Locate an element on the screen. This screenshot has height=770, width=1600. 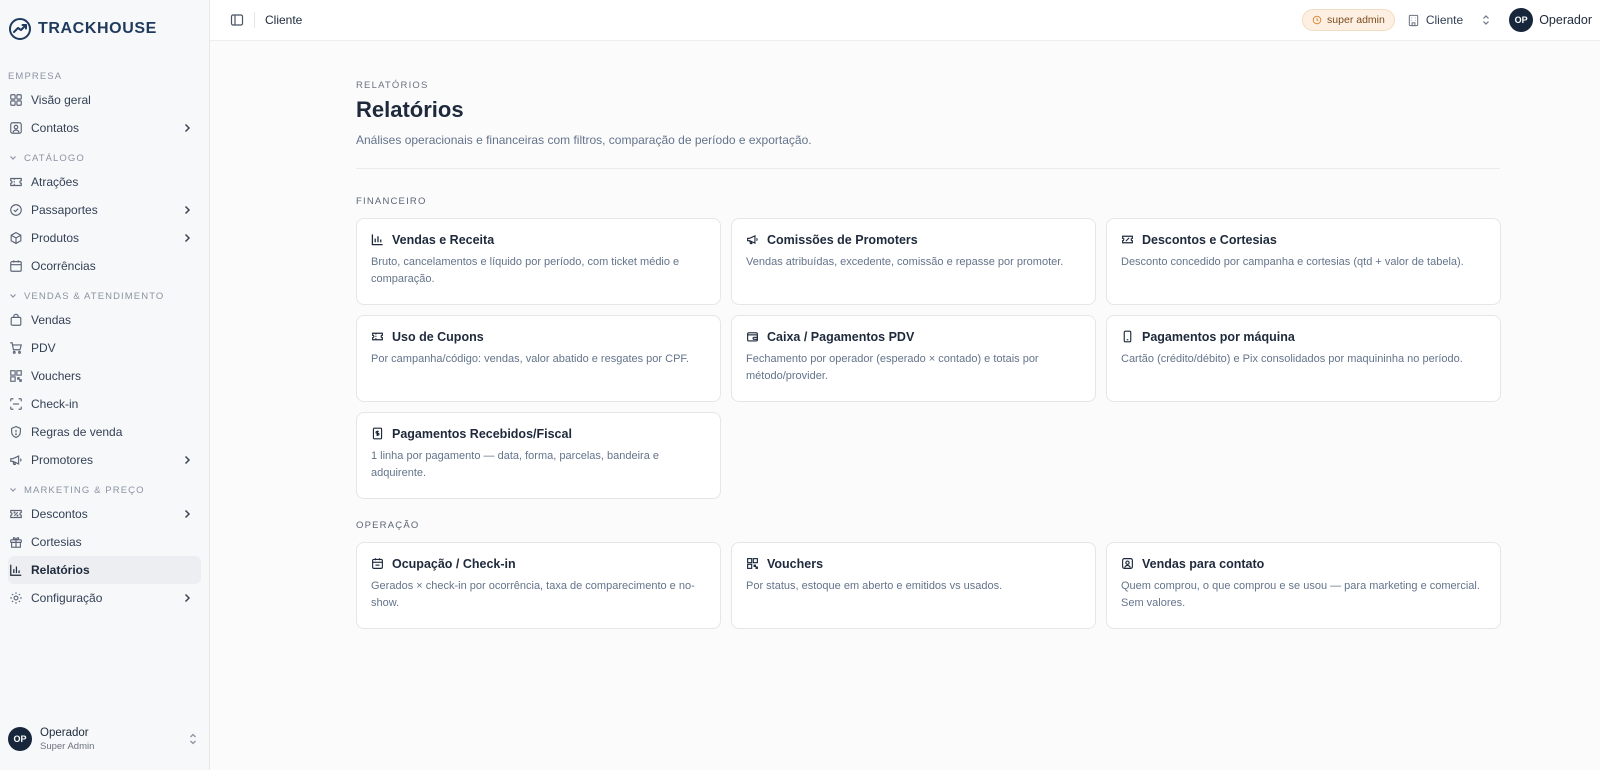
section-label-text: CATÁLOGO is located at coordinates (54, 158).